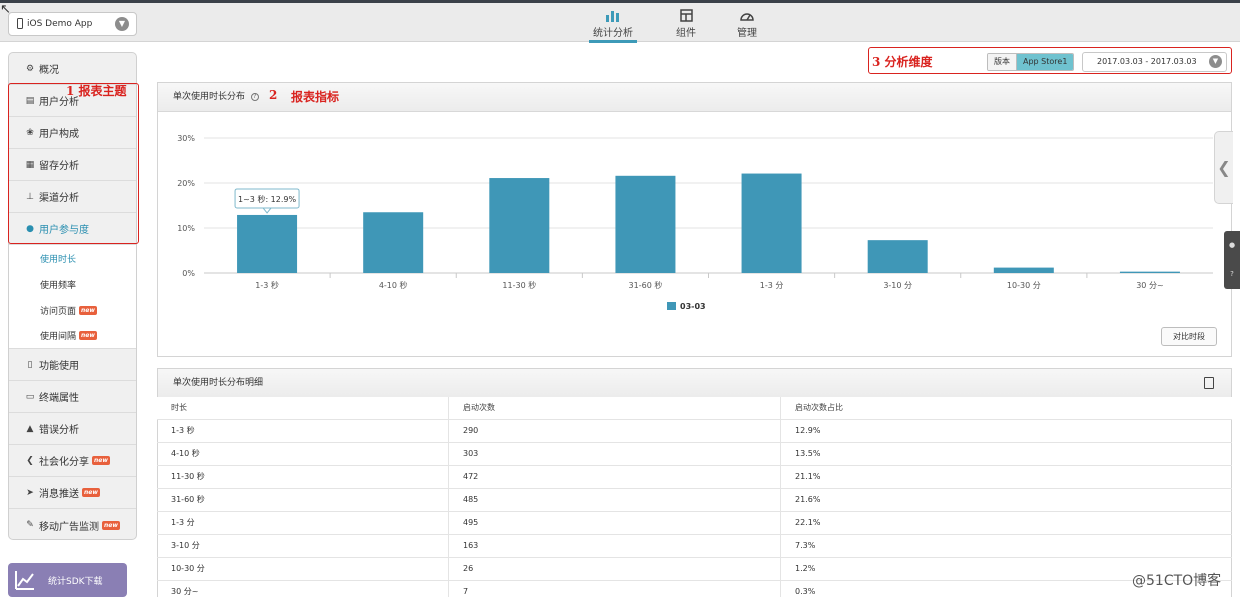 The width and height of the screenshot is (1240, 597). Describe the element at coordinates (59, 398) in the screenshot. I see `sidebar-item-label: 终端属性` at that location.